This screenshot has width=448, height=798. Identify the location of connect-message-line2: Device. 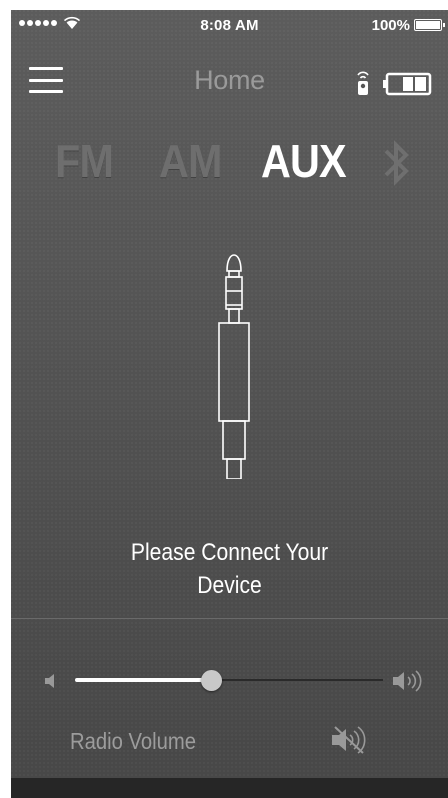
(229, 585).